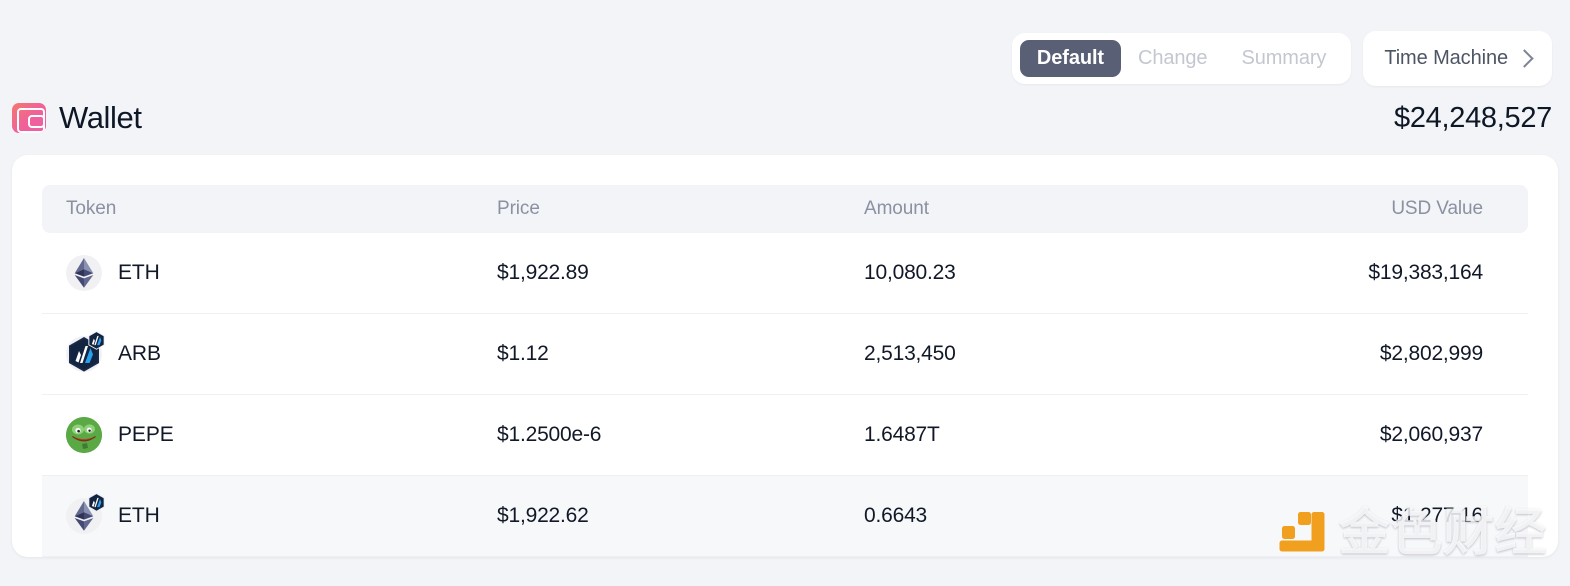 Image resolution: width=1570 pixels, height=586 pixels. Describe the element at coordinates (1446, 58) in the screenshot. I see `time-machine-label: Time Machine` at that location.